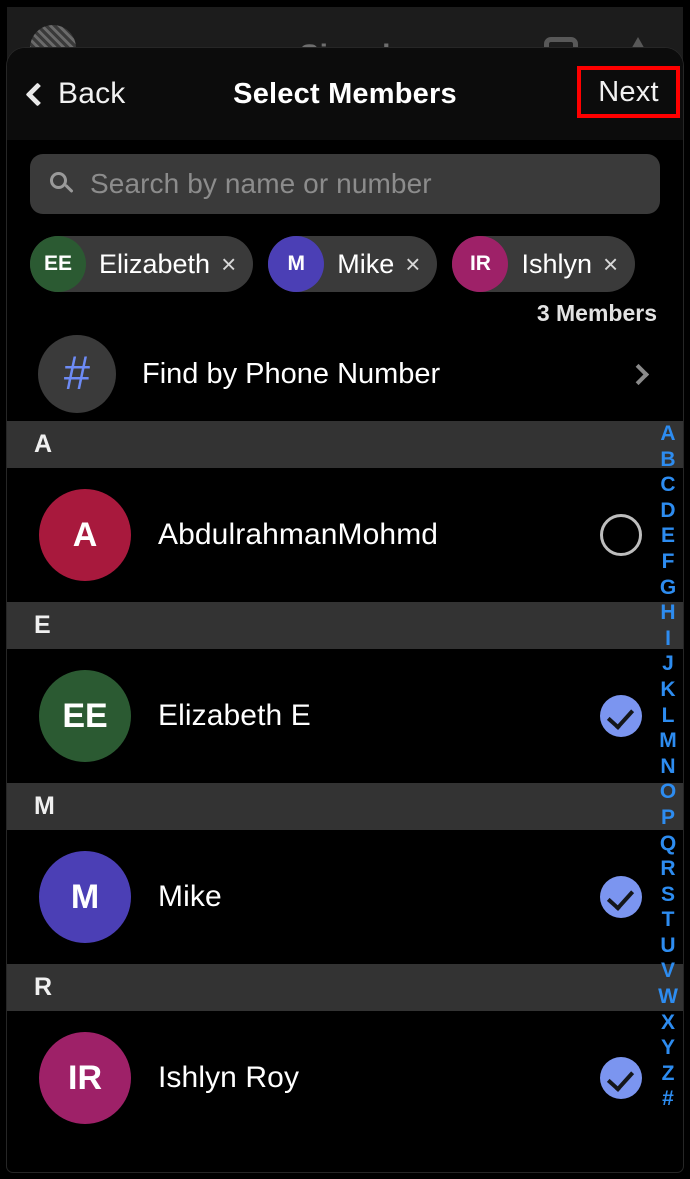  What do you see at coordinates (667, 869) in the screenshot?
I see `alphabet-index-letter: R` at bounding box center [667, 869].